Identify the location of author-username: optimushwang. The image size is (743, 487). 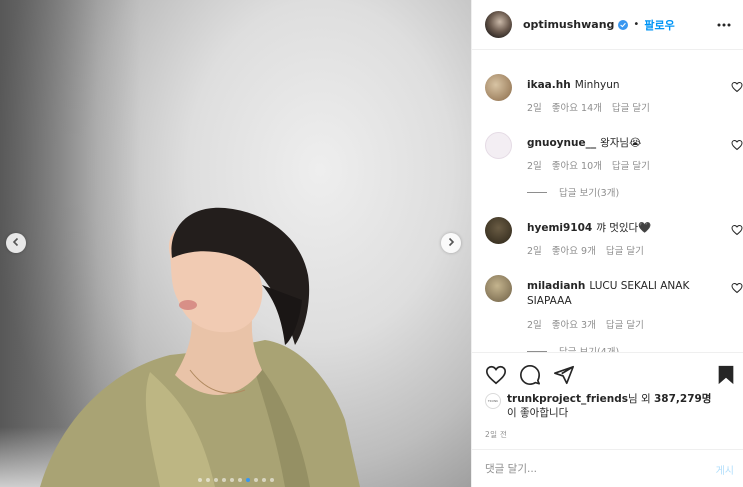
(568, 24).